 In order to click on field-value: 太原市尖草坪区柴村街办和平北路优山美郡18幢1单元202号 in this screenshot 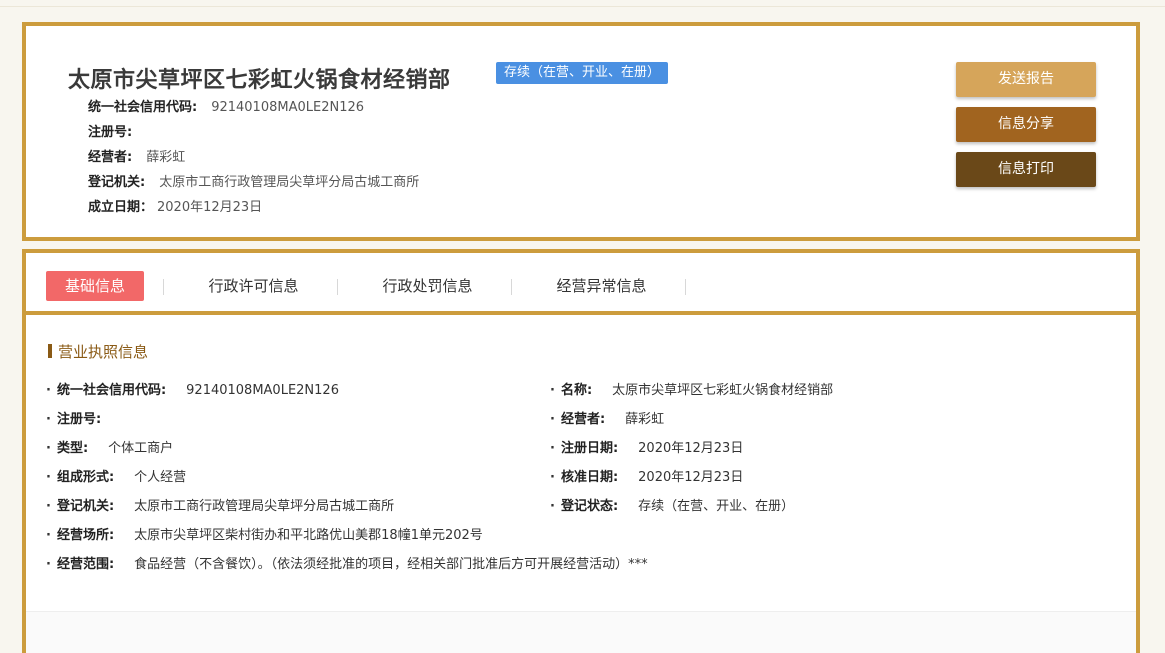, I will do `click(308, 535)`.